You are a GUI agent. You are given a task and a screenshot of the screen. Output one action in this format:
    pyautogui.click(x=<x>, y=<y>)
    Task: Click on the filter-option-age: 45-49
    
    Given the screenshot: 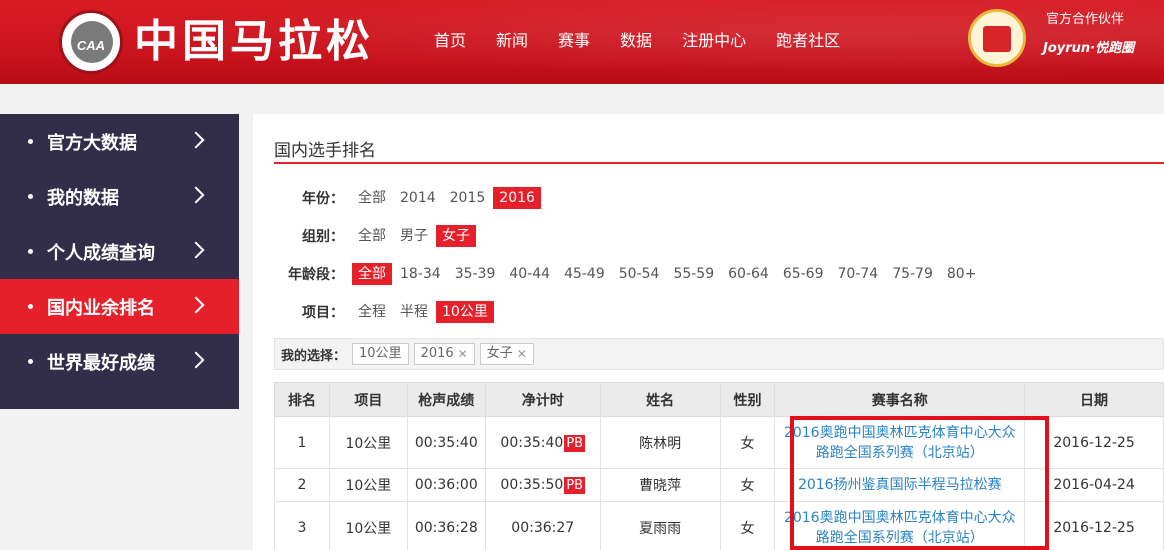 What is the action you would take?
    pyautogui.click(x=584, y=274)
    